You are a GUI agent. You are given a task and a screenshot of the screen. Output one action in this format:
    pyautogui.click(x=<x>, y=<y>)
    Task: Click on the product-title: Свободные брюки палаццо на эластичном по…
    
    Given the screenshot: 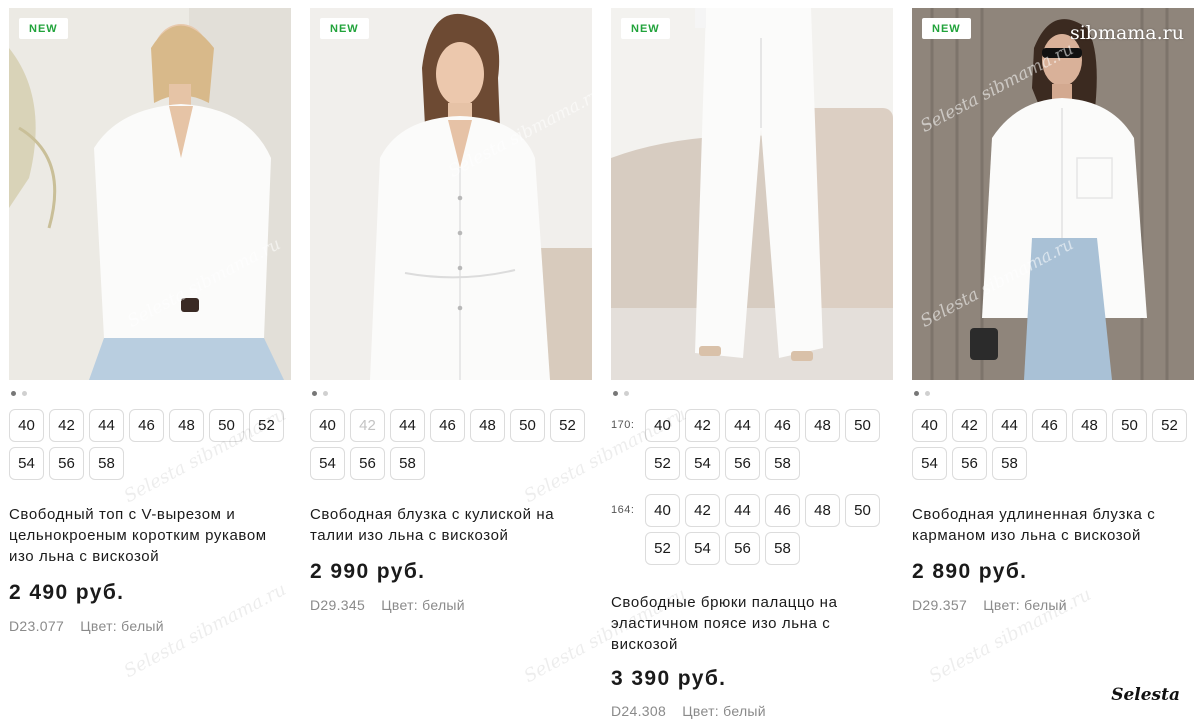 What is the action you would take?
    pyautogui.click(x=752, y=623)
    